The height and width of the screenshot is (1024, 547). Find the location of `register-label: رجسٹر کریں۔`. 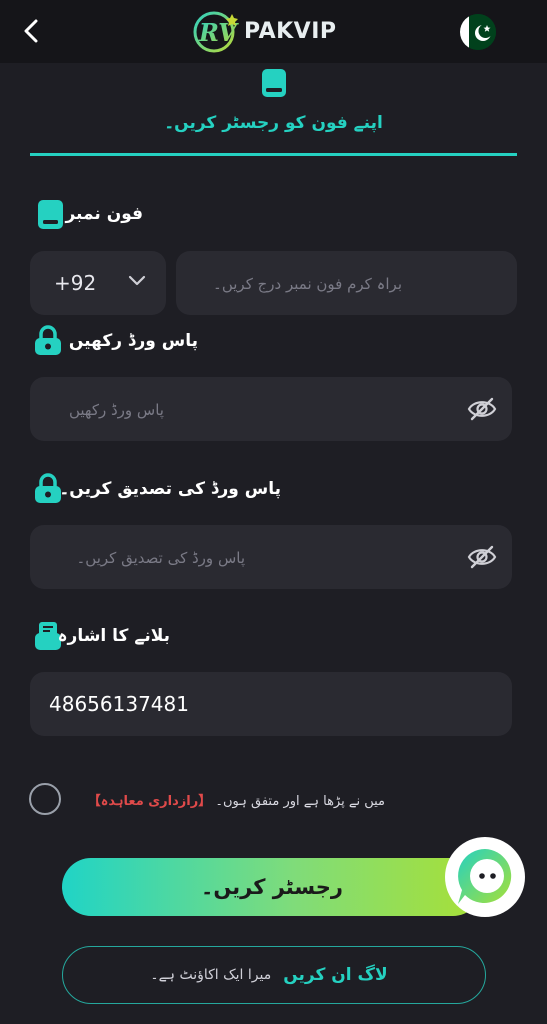

register-label: رجسٹر کریں۔ is located at coordinates (272, 887).